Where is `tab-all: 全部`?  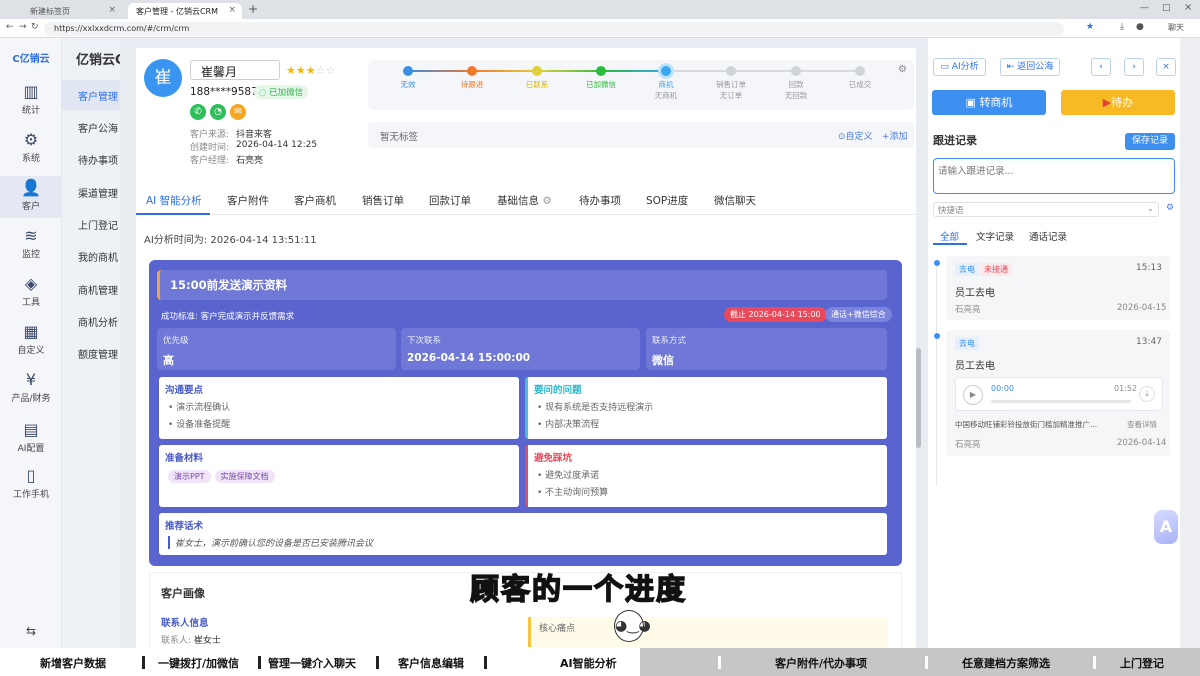 tab-all: 全部 is located at coordinates (949, 236).